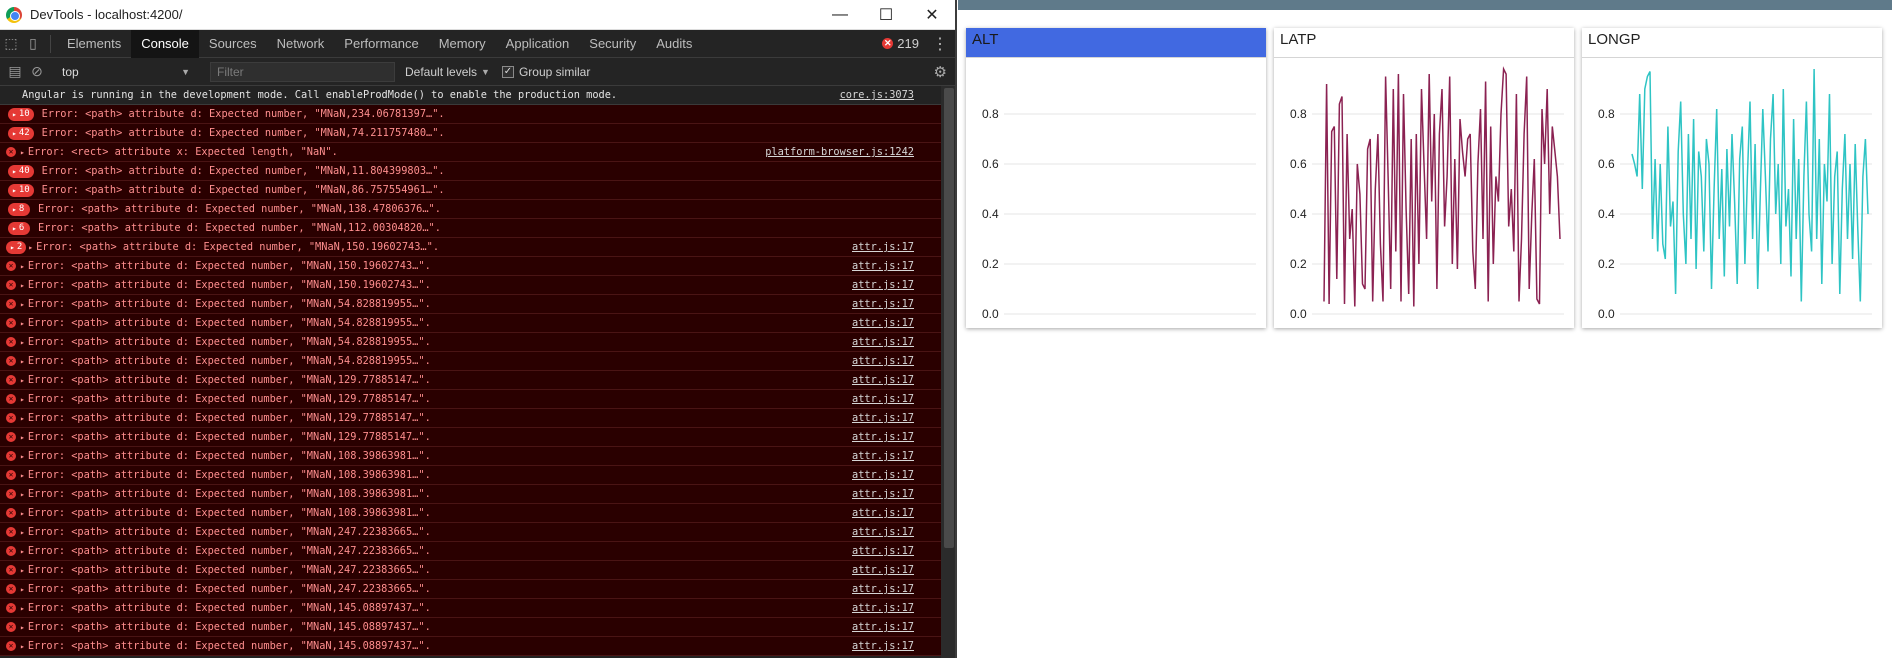 Image resolution: width=1892 pixels, height=658 pixels. What do you see at coordinates (1424, 43) in the screenshot?
I see `chart-title: LATP` at bounding box center [1424, 43].